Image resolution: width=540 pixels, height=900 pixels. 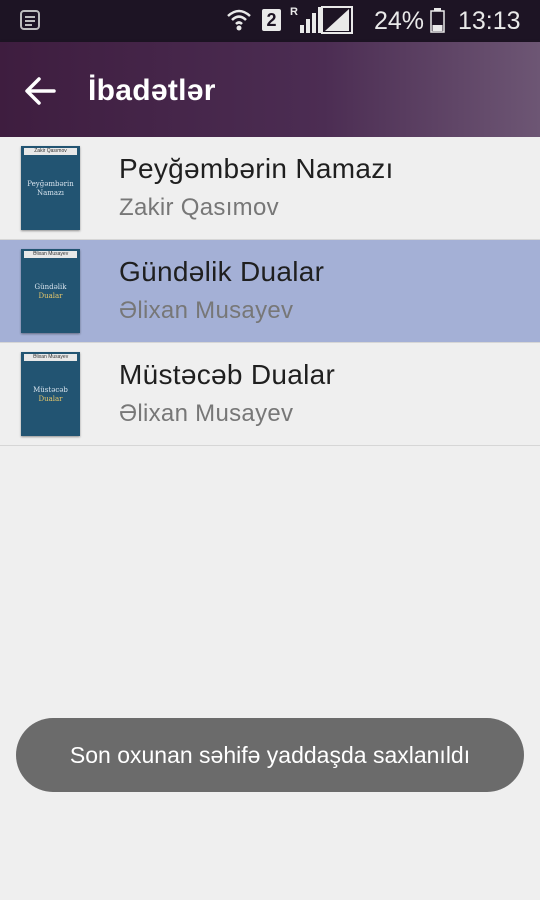 I want to click on app-bar: İbadətlər, so click(x=270, y=89).